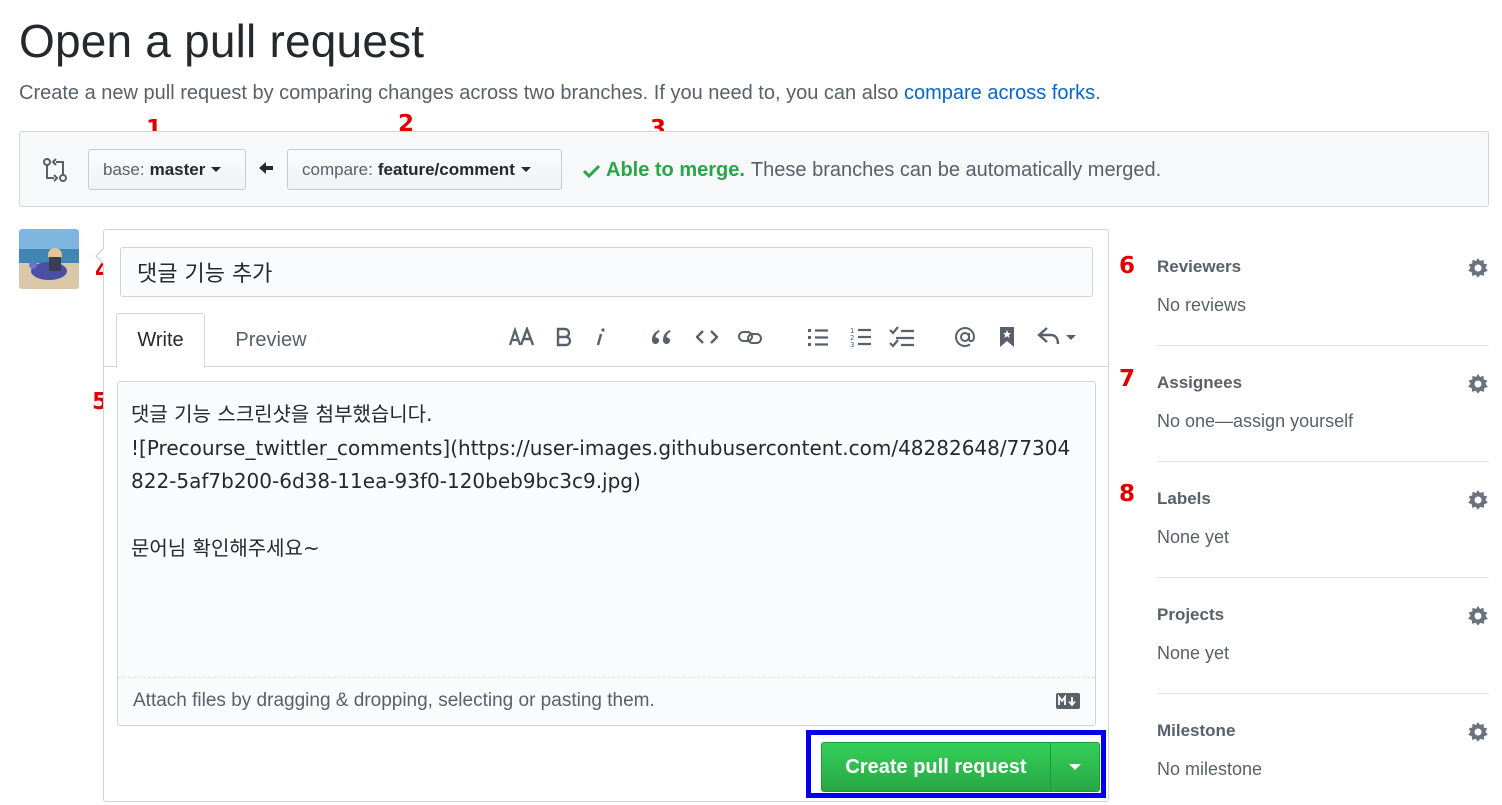 Image resolution: width=1502 pixels, height=805 pixels. What do you see at coordinates (266, 168) in the screenshot?
I see `arrow-left-icon` at bounding box center [266, 168].